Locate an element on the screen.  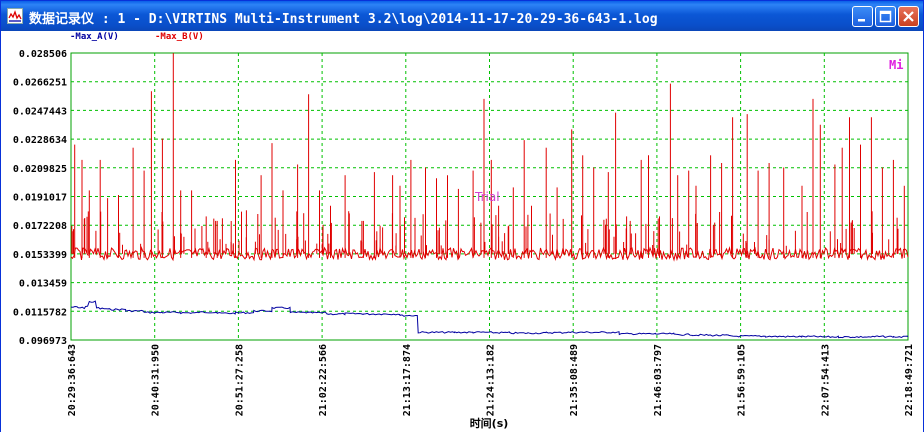
logger-app-icon is located at coordinates (15, 16).